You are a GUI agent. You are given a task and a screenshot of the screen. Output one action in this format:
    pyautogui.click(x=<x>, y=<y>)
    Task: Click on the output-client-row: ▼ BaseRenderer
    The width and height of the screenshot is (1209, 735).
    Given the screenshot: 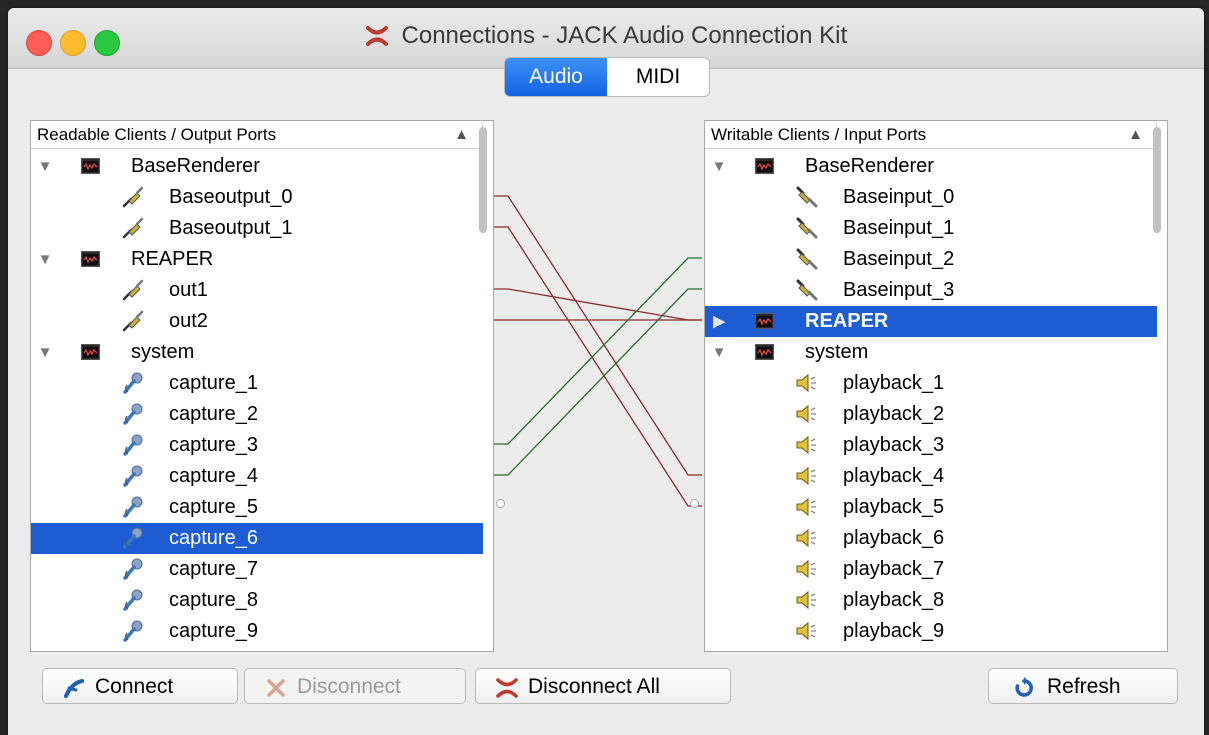 What is the action you would take?
    pyautogui.click(x=257, y=166)
    